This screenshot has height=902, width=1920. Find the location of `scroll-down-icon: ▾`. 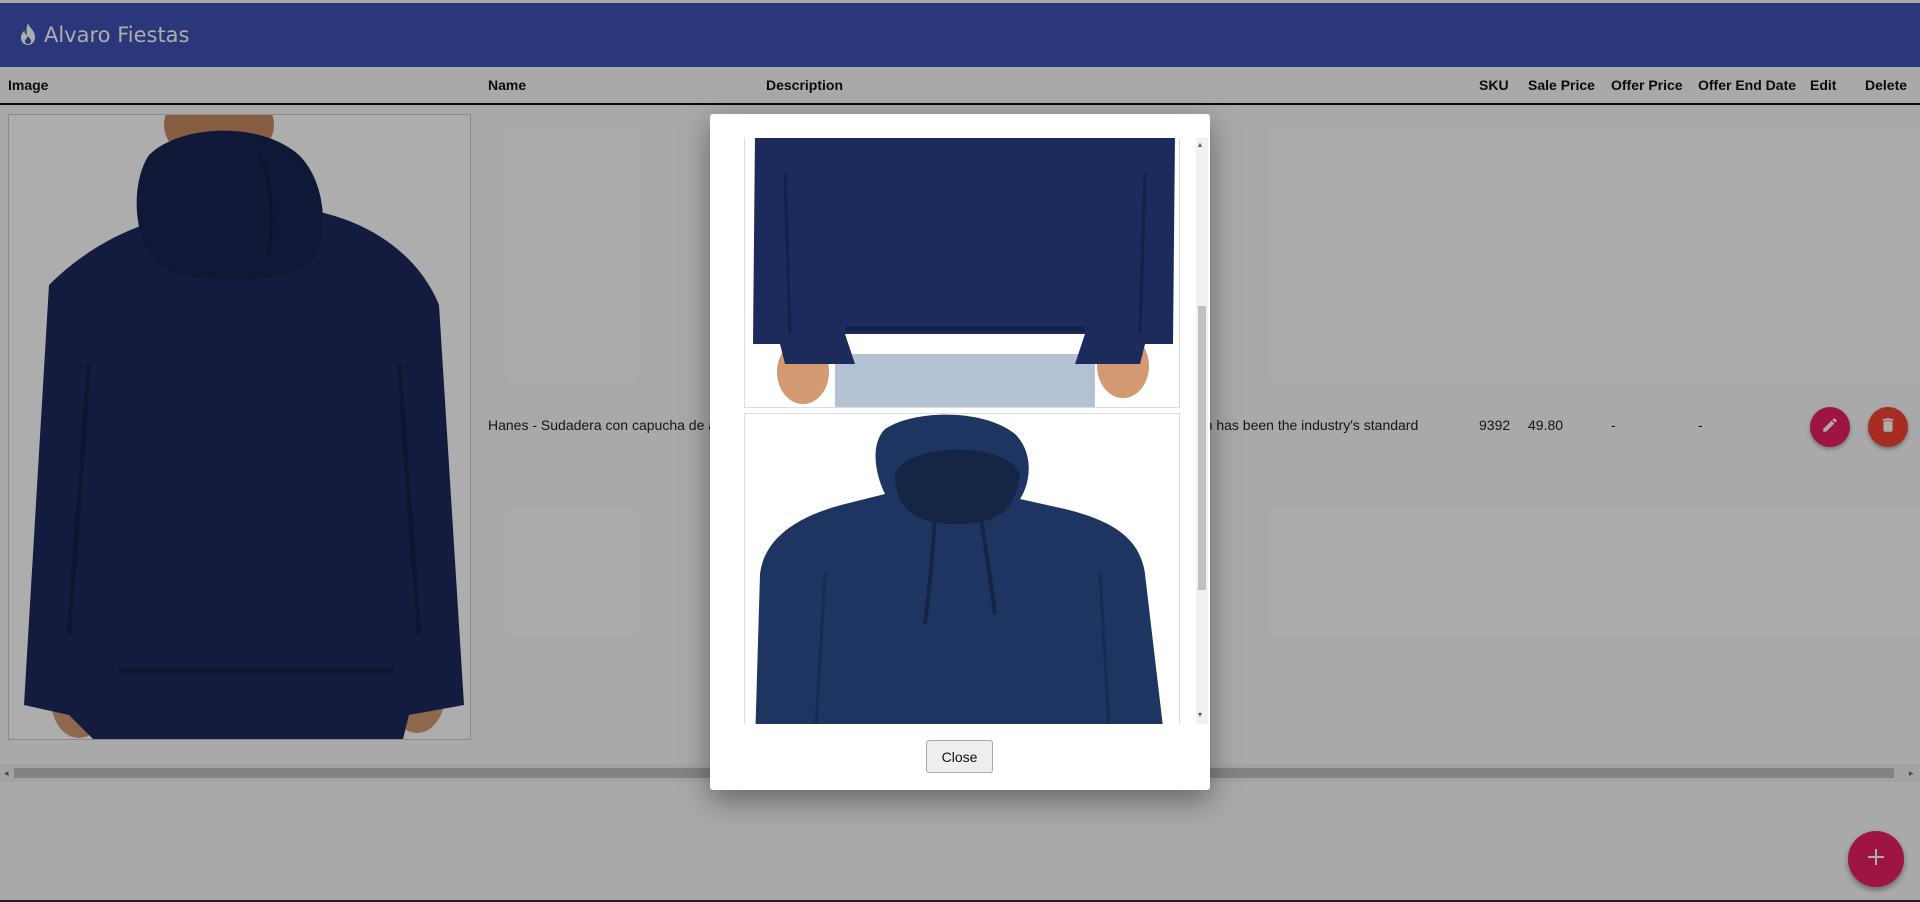

scroll-down-icon: ▾ is located at coordinates (1200, 714).